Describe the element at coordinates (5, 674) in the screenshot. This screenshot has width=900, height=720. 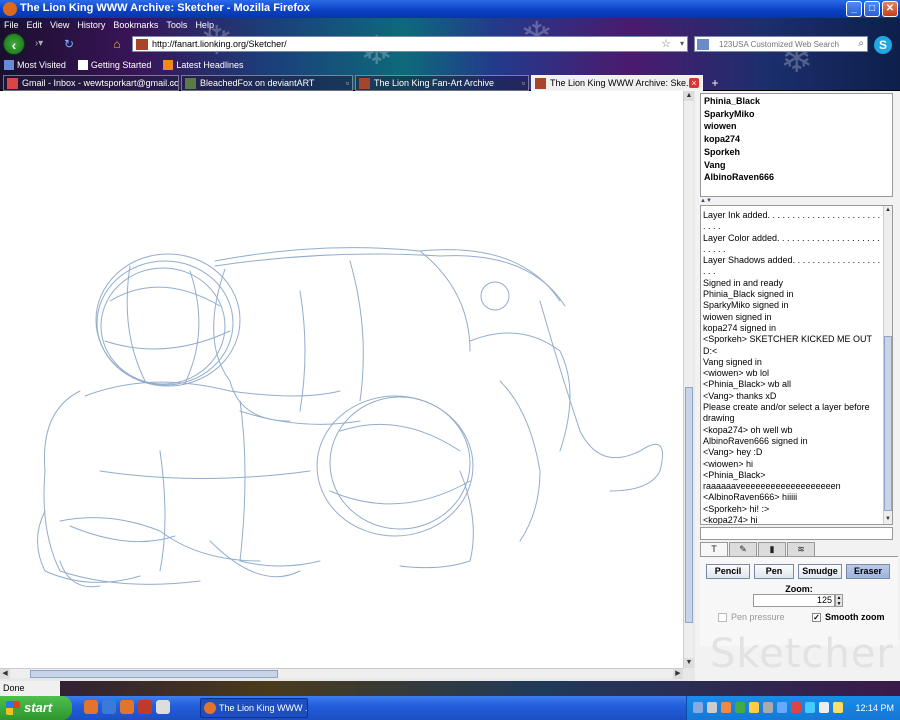
I see `scroll-left-icon: ◀` at that location.